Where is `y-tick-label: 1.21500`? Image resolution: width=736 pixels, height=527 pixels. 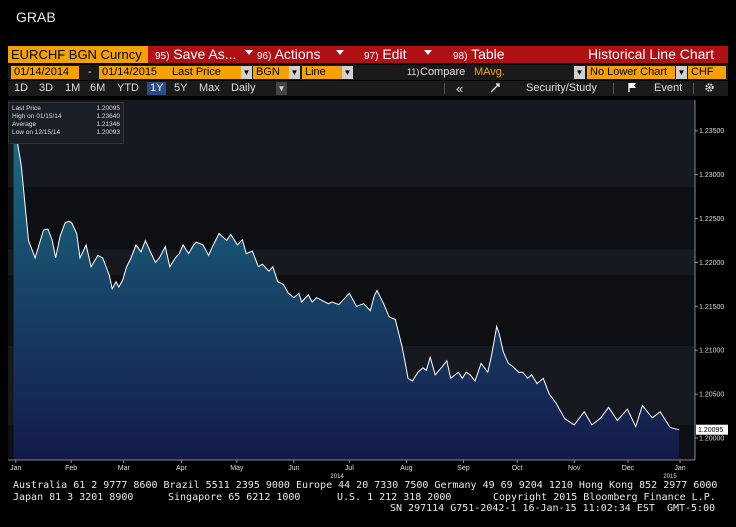 y-tick-label: 1.21500 is located at coordinates (711, 307).